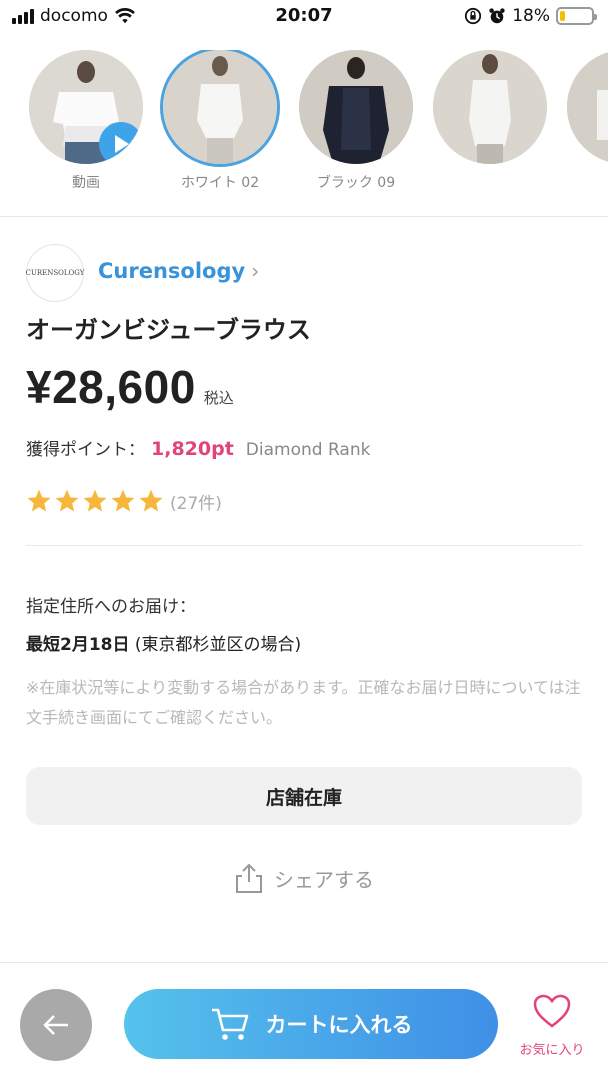 The width and height of the screenshot is (608, 1080). I want to click on share-label: シェアする, so click(324, 879).